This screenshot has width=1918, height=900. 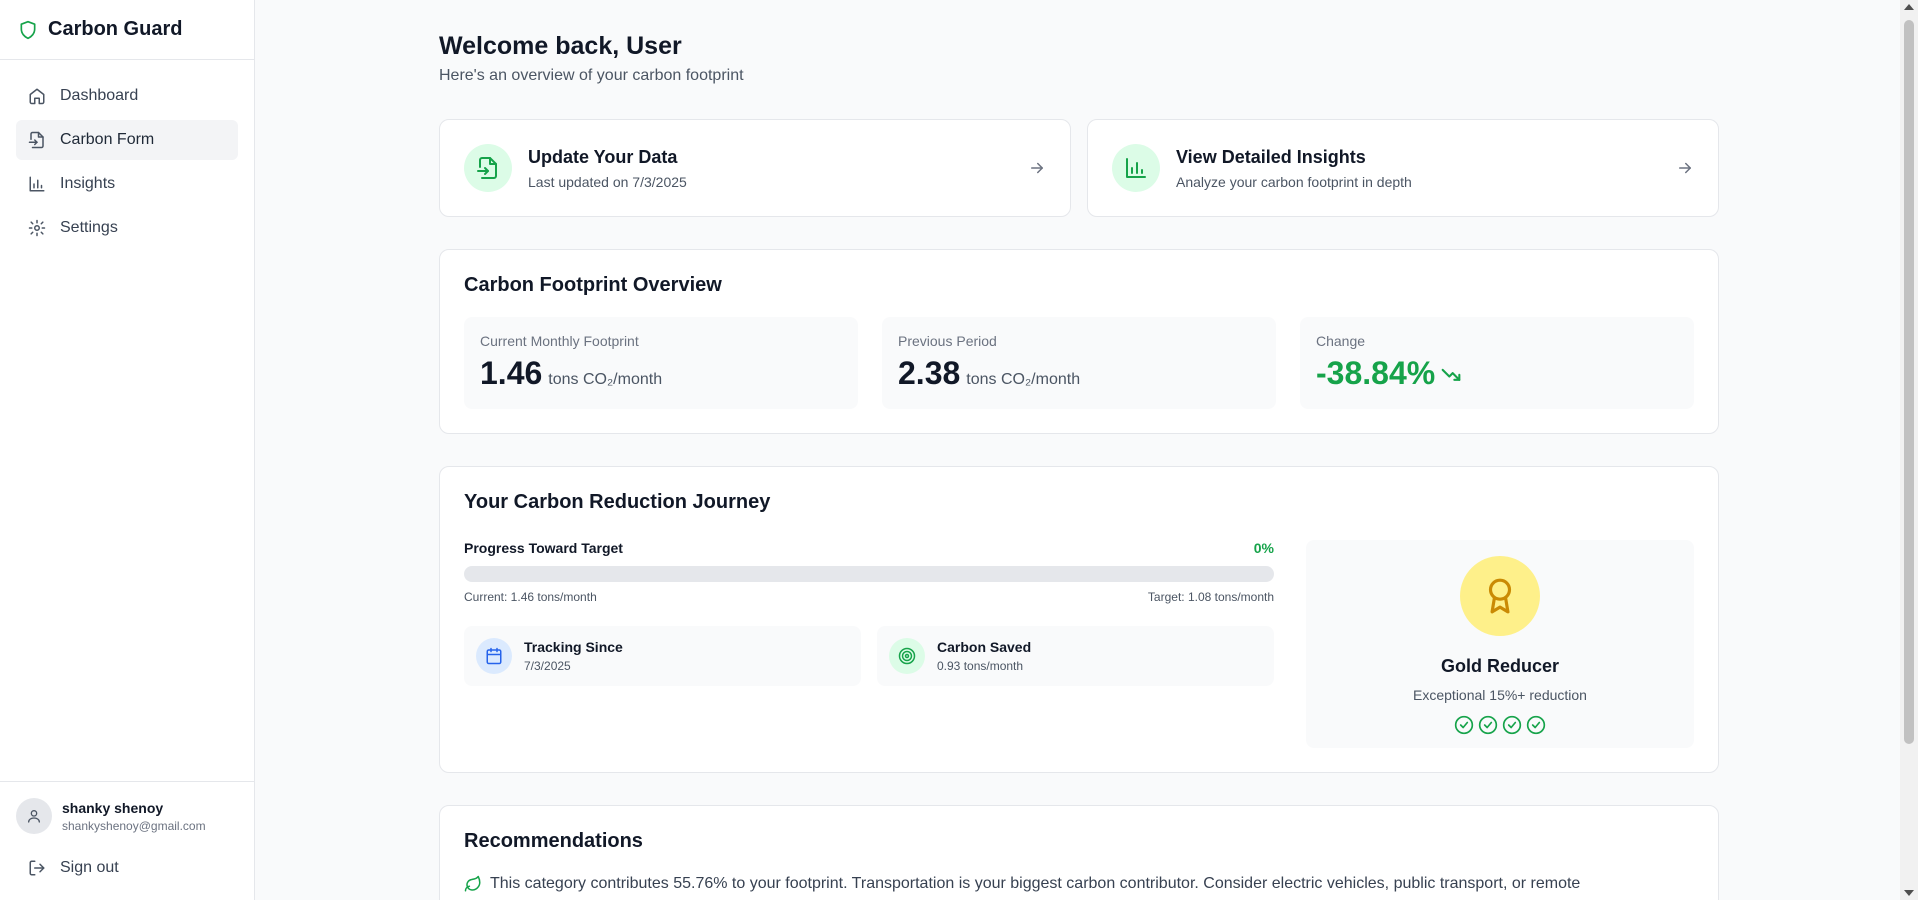 What do you see at coordinates (1500, 666) in the screenshot?
I see `badge-title: Gold Reducer` at bounding box center [1500, 666].